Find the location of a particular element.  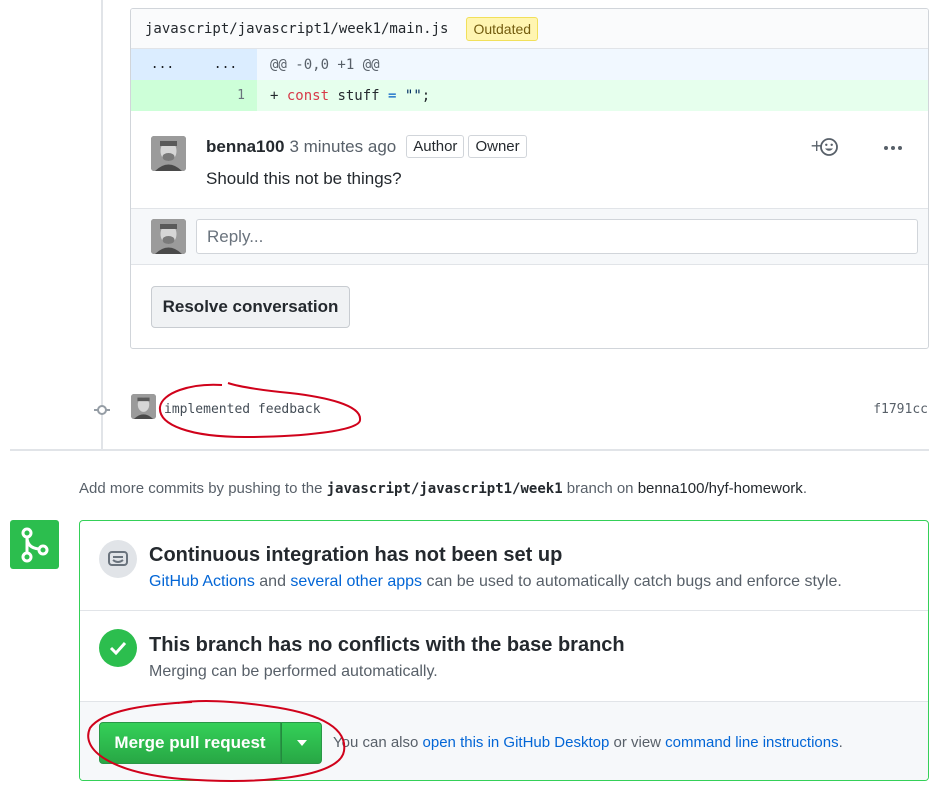

commit-icon is located at coordinates (102, 410).